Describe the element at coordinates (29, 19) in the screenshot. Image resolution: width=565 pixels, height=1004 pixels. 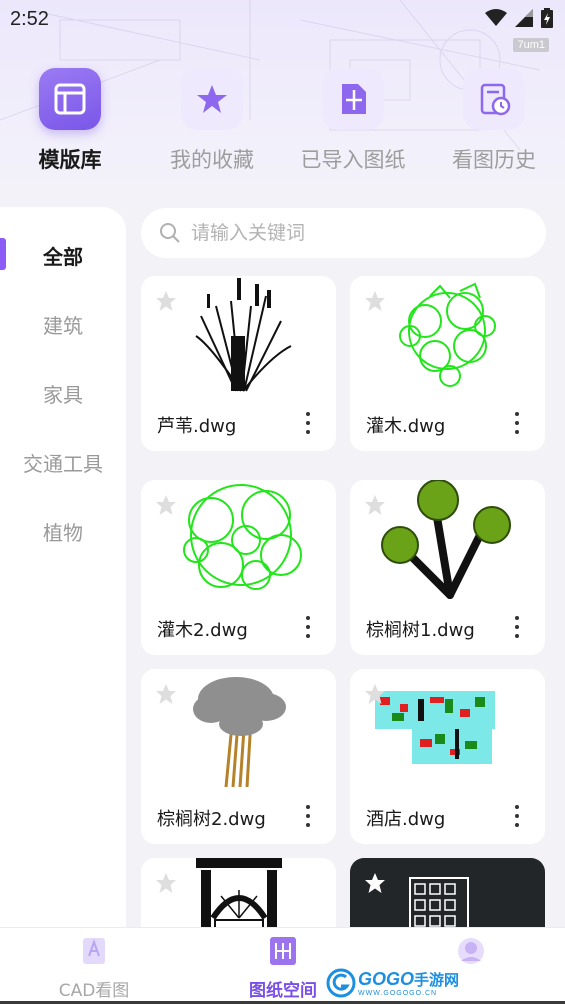
I see `status-time: 2:52` at that location.